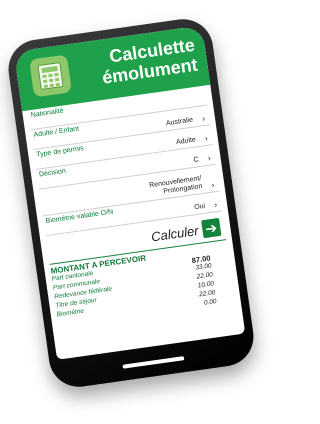 Image resolution: width=320 pixels, height=424 pixels. Describe the element at coordinates (153, 362) in the screenshot. I see `home-indicator` at that location.